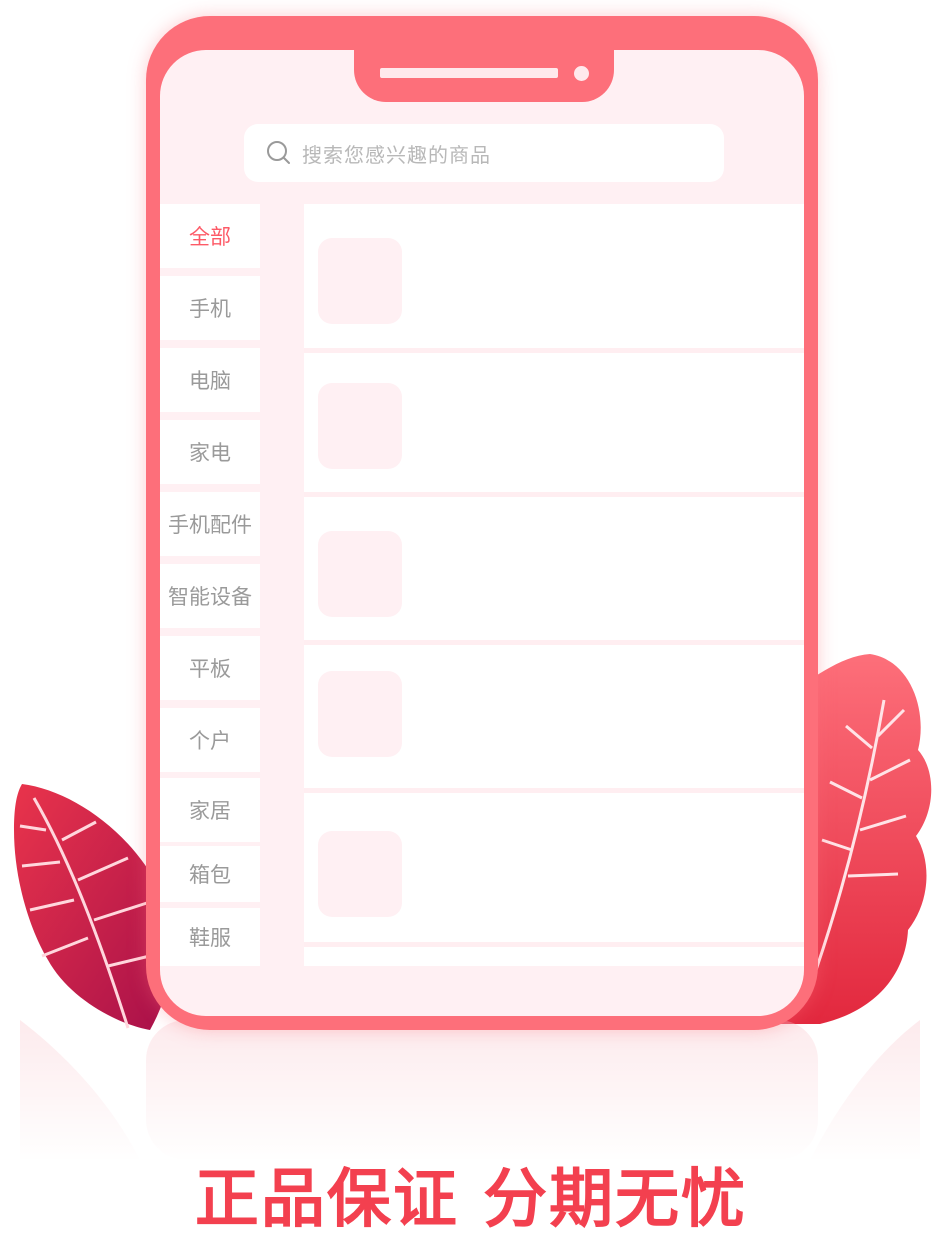  I want to click on sidebar-item-bags: 箱包, so click(210, 874).